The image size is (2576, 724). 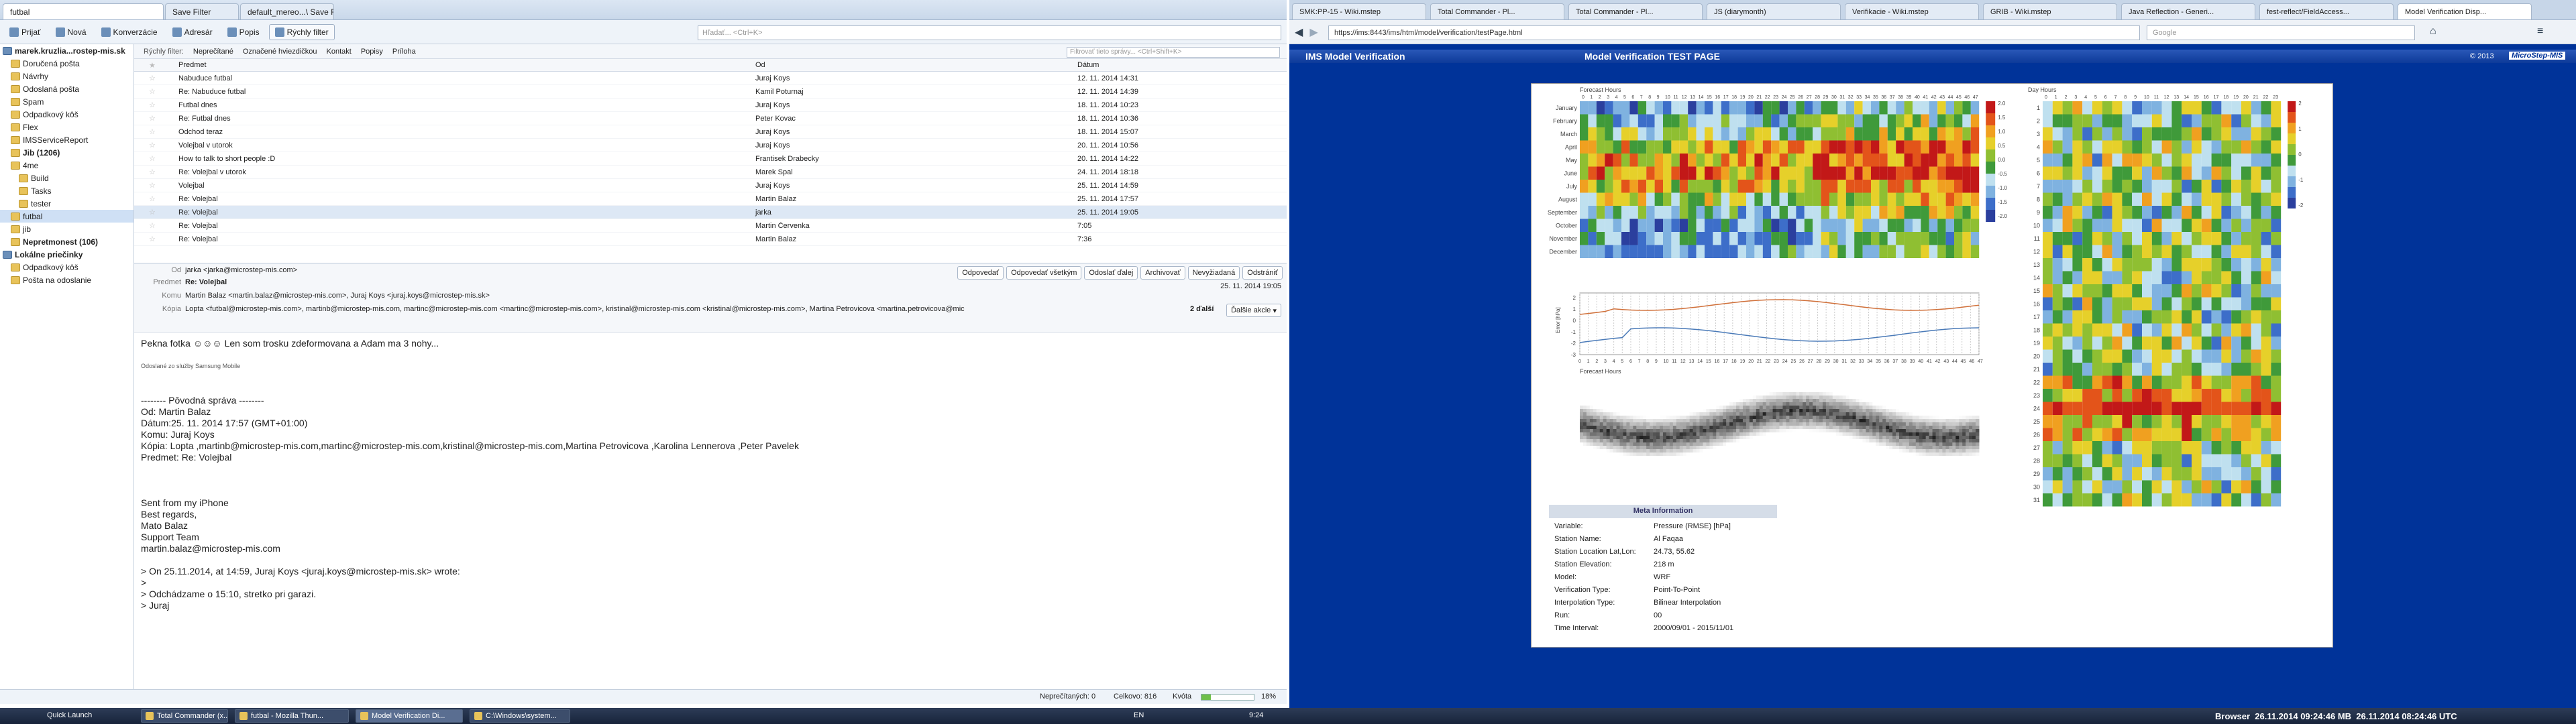 I want to click on folder-item: Jib (1206), so click(x=66, y=152).